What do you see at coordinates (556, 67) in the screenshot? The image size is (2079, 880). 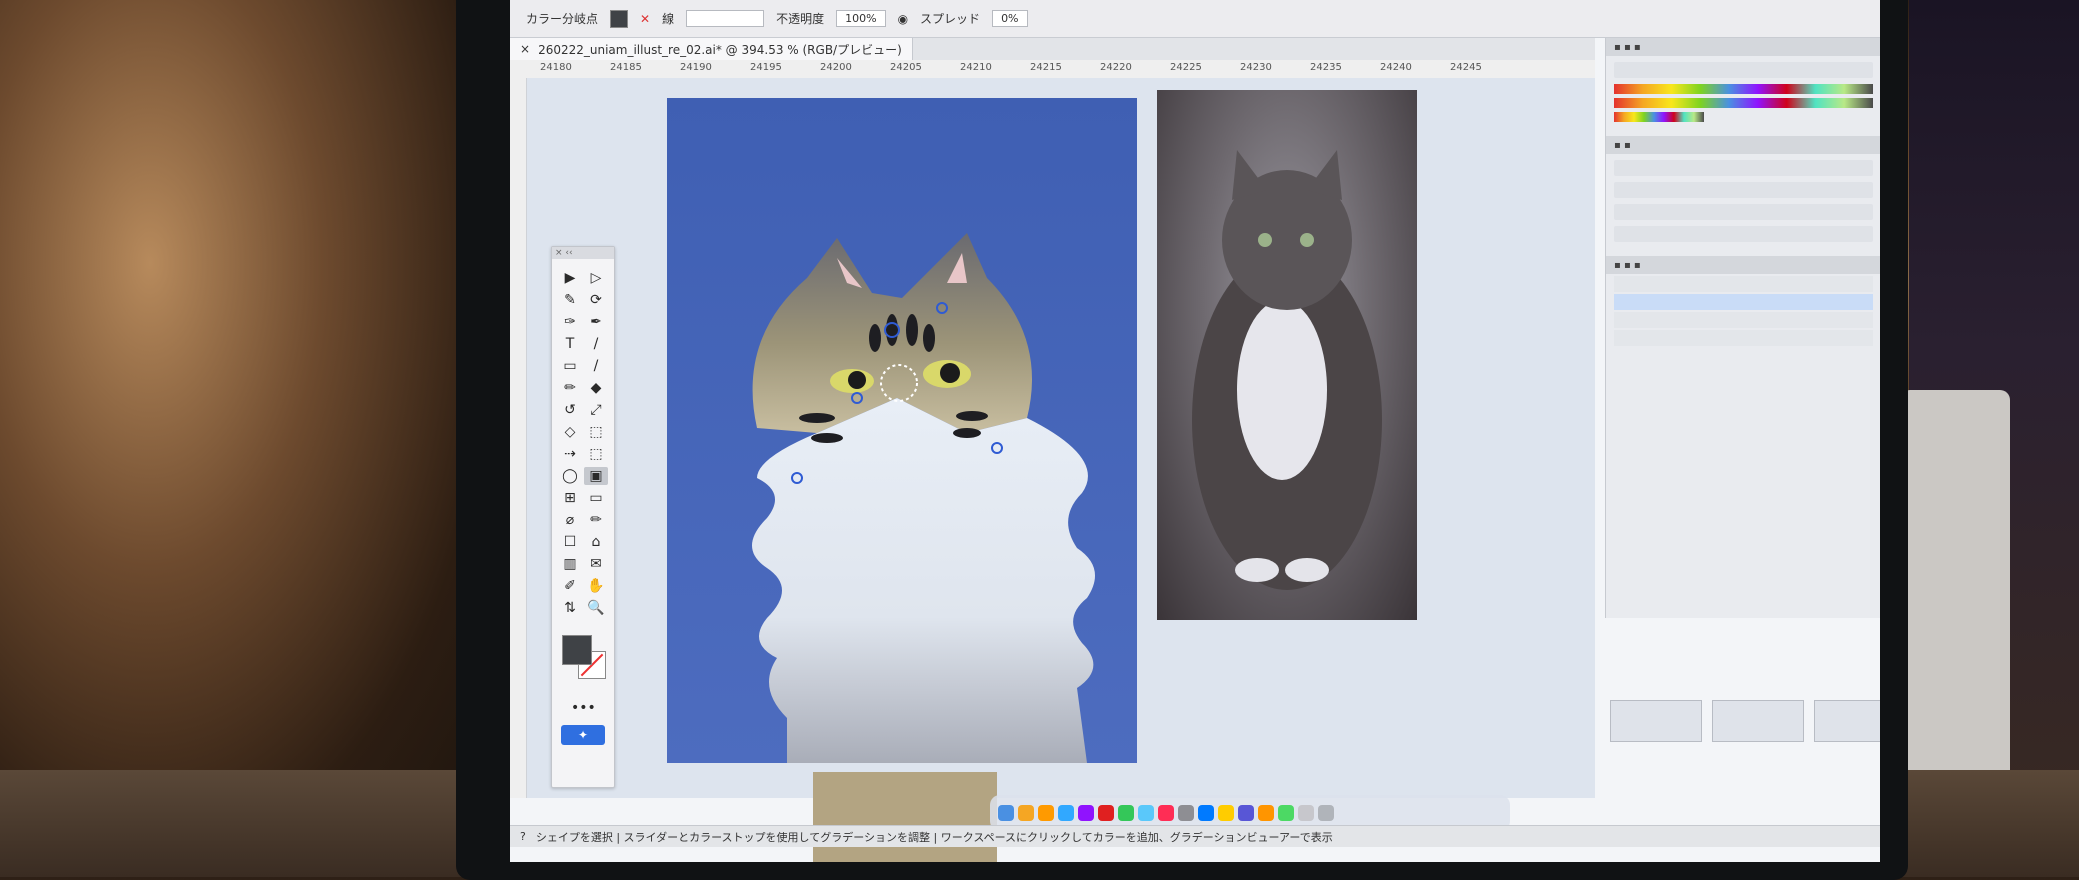 I see `ruler-tick-0: 24180` at bounding box center [556, 67].